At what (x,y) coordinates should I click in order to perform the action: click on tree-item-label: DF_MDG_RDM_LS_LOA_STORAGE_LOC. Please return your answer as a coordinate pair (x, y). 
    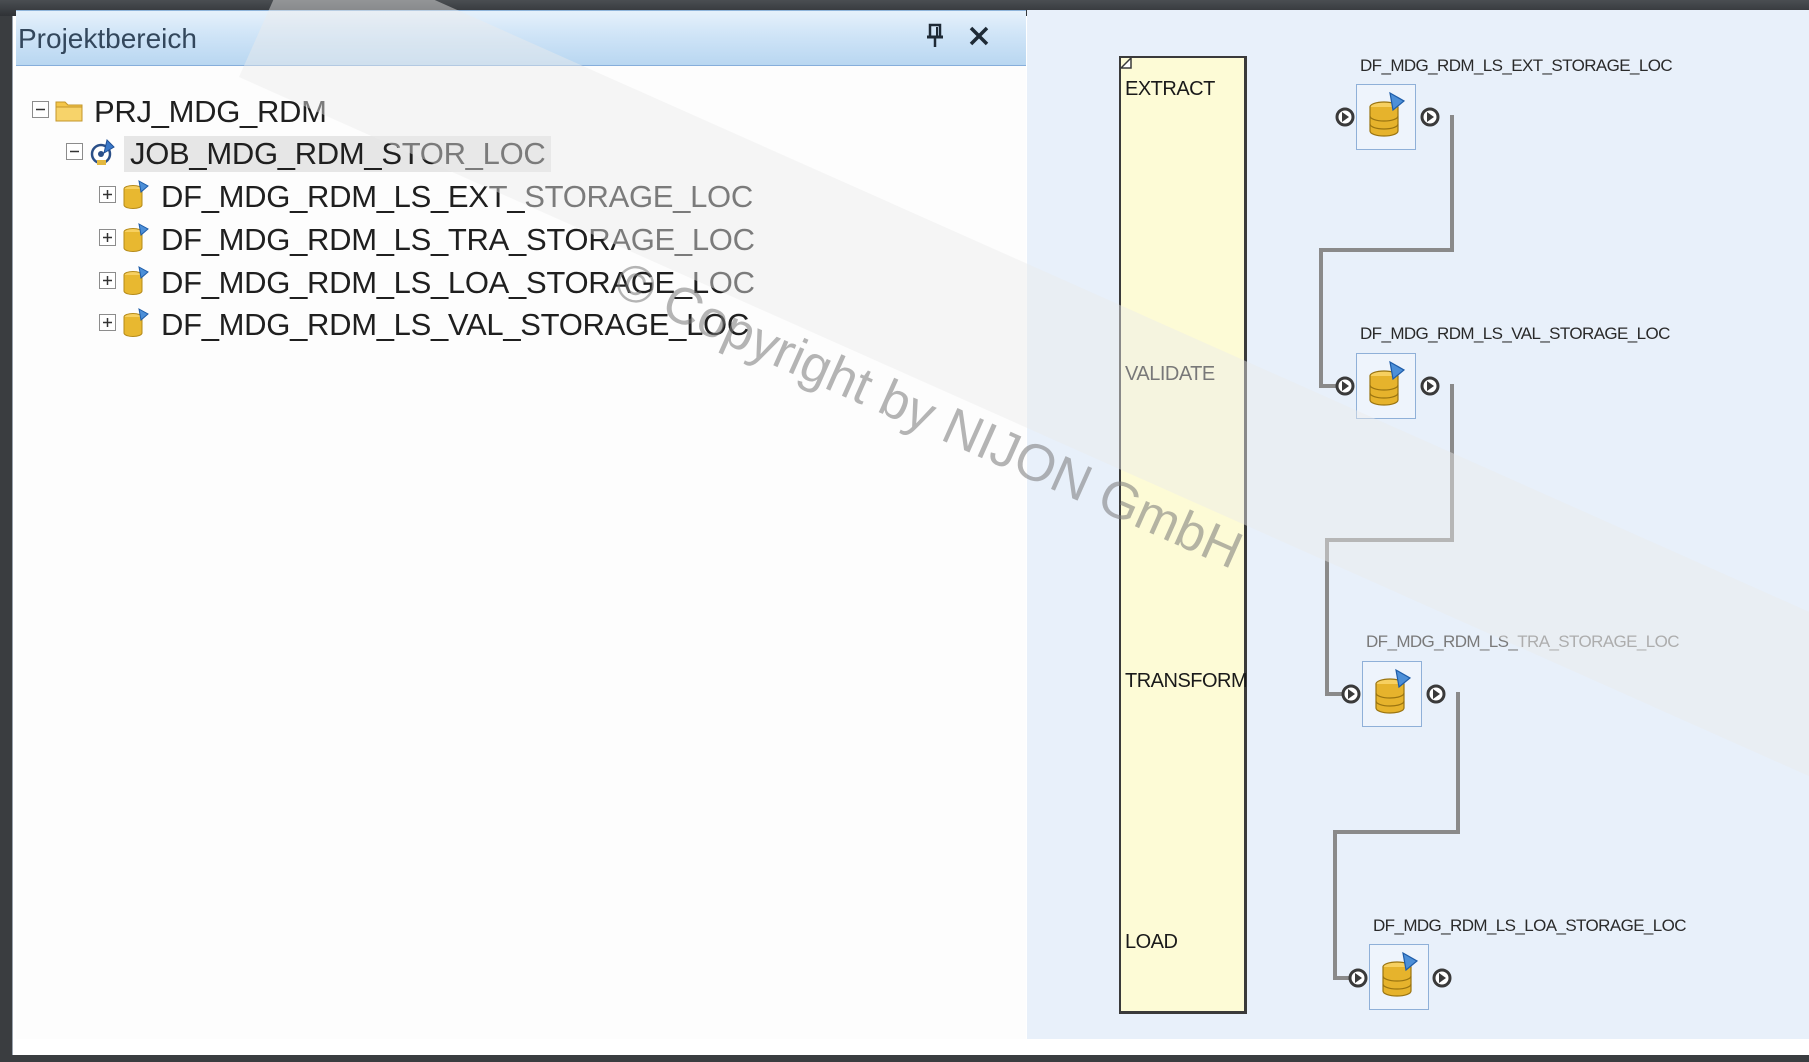
    Looking at the image, I should click on (458, 282).